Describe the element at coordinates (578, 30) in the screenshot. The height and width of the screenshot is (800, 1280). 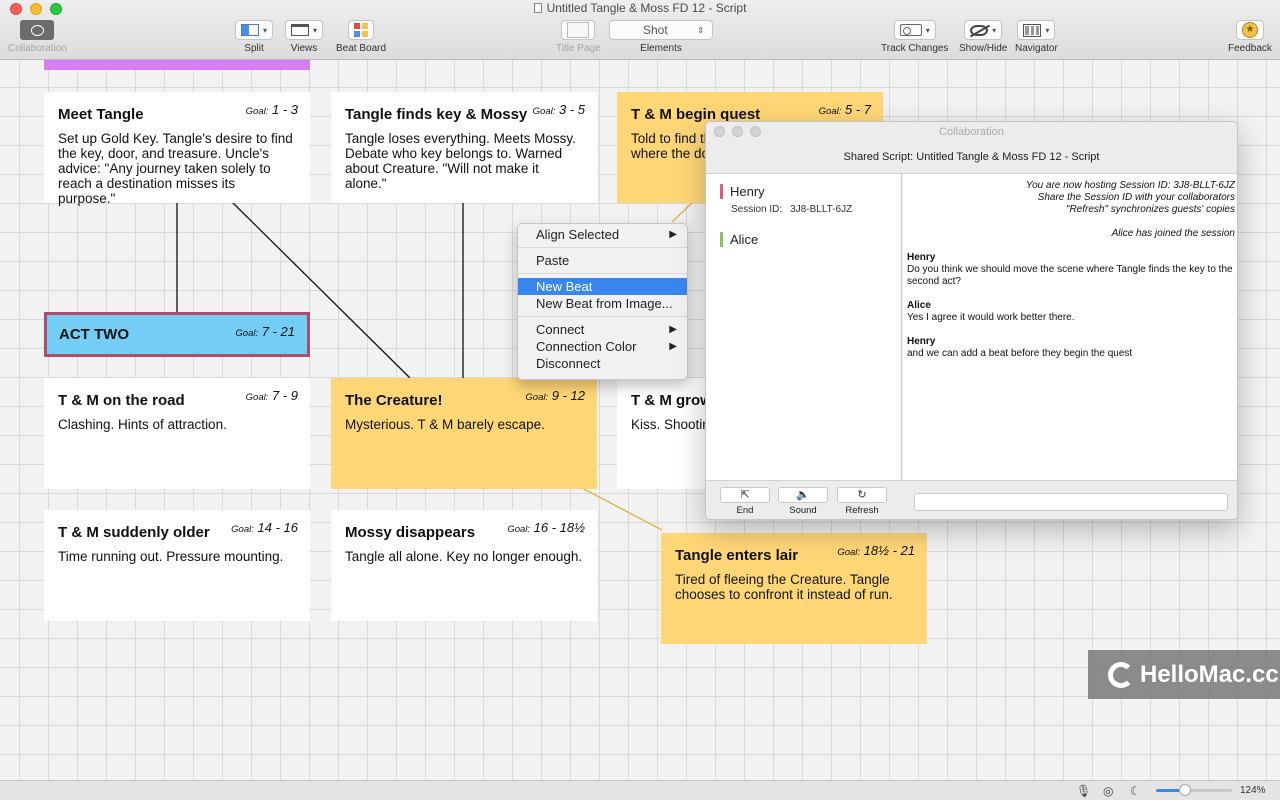
I see `title-page-icon` at that location.